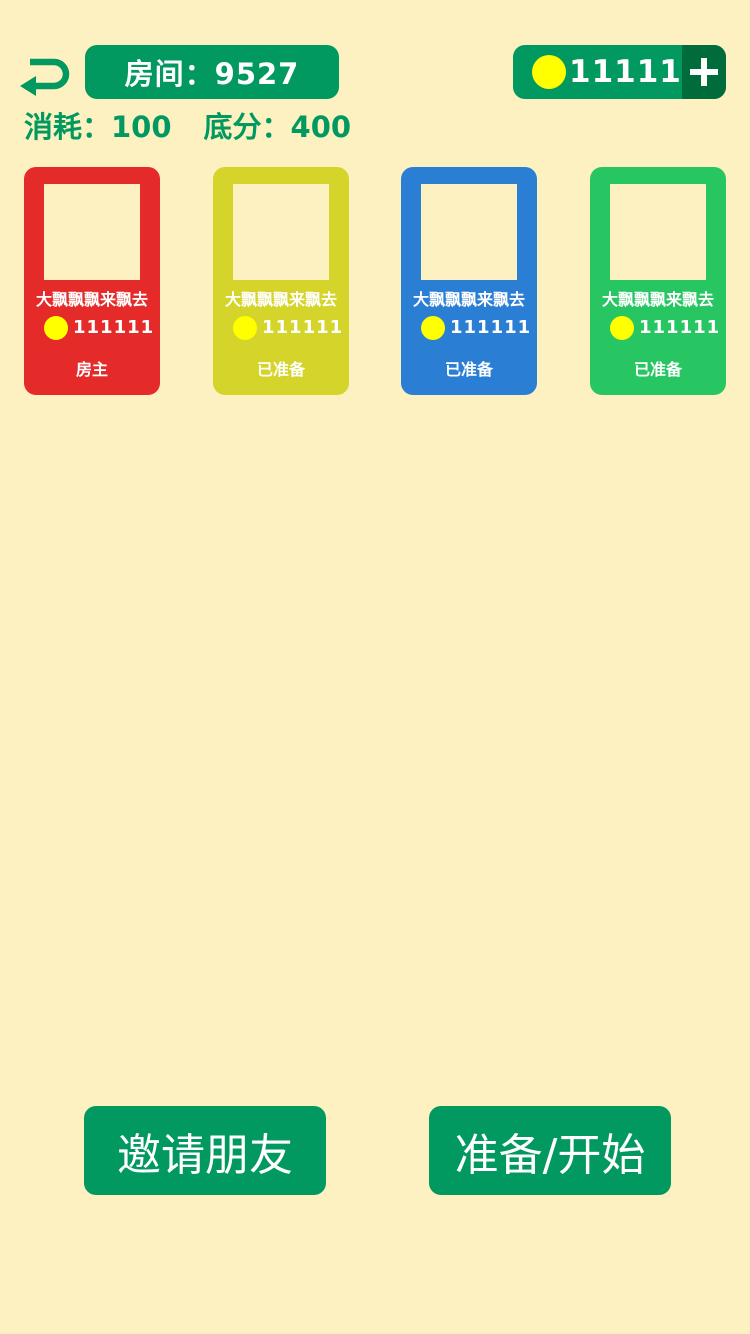  Describe the element at coordinates (98, 127) in the screenshot. I see `cost-label: 消耗：100` at that location.